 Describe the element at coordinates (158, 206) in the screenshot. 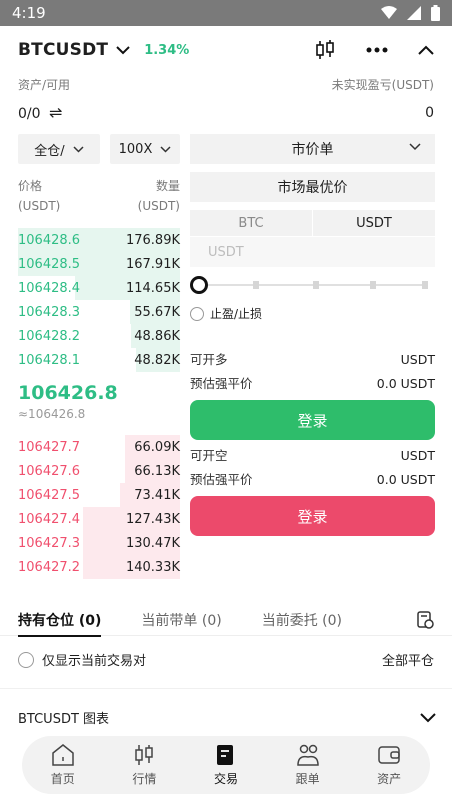

I see `qty-unit: (USDT)` at that location.